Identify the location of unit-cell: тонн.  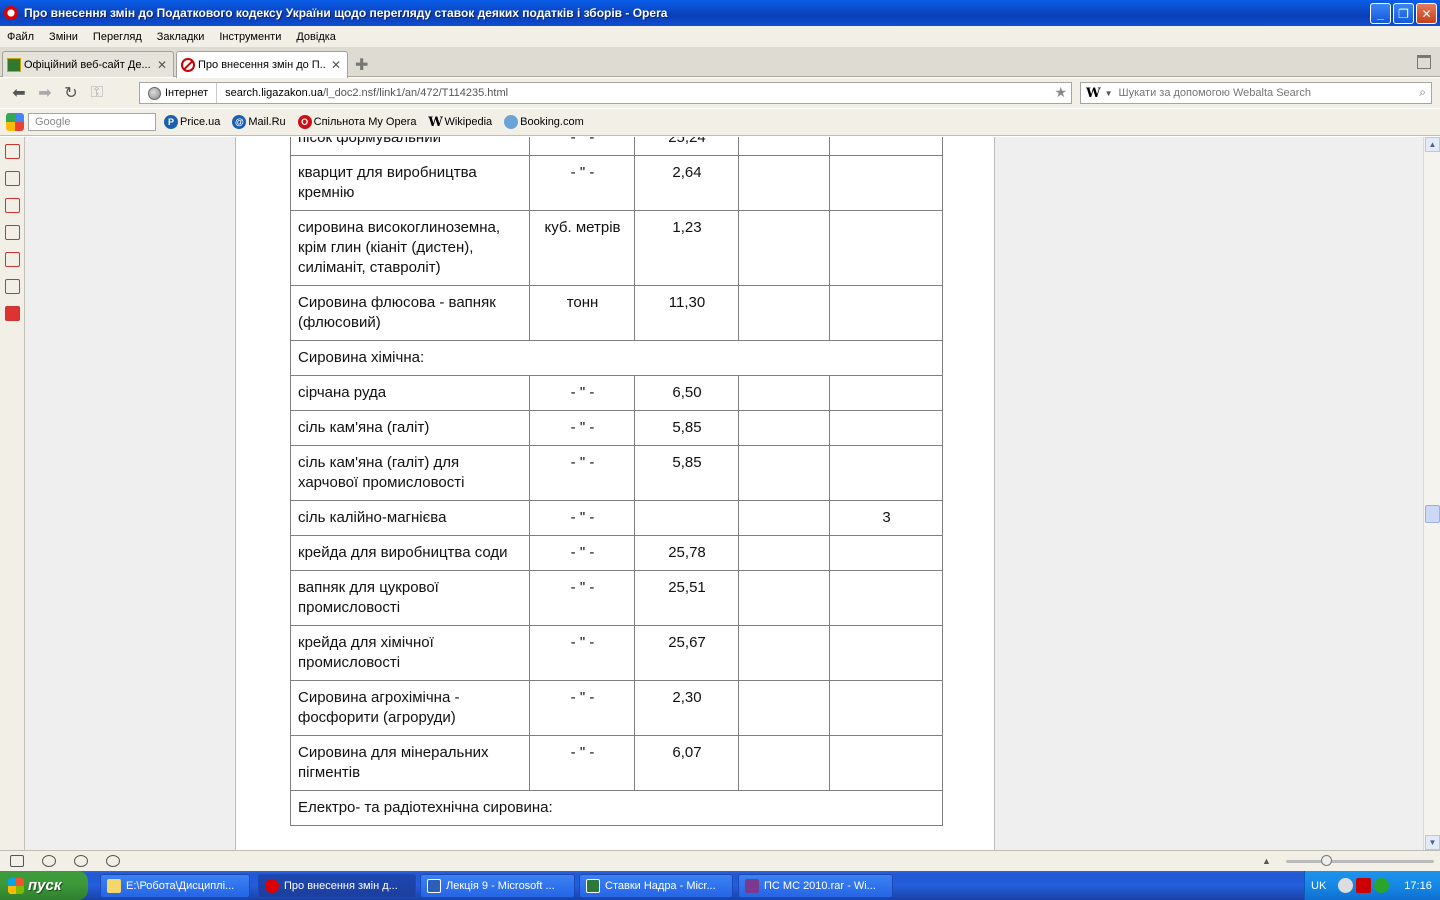
(582, 313).